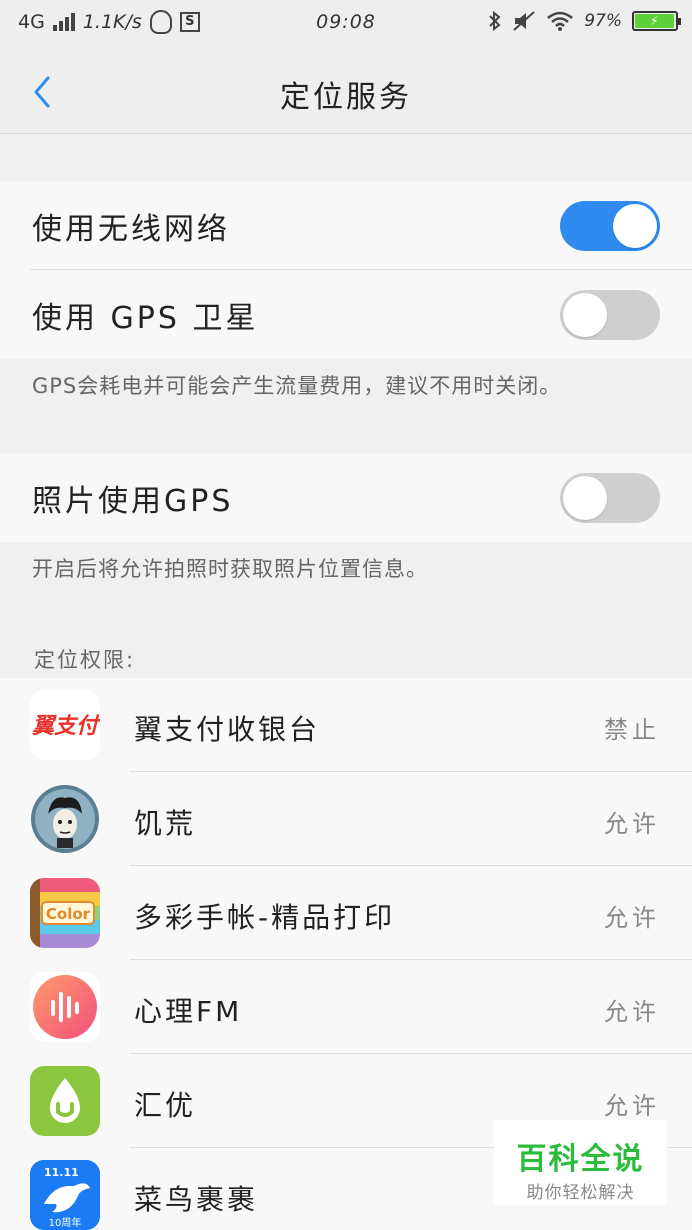 This screenshot has height=1230, width=692. I want to click on svg-text: 翼支付, so click(65, 726).